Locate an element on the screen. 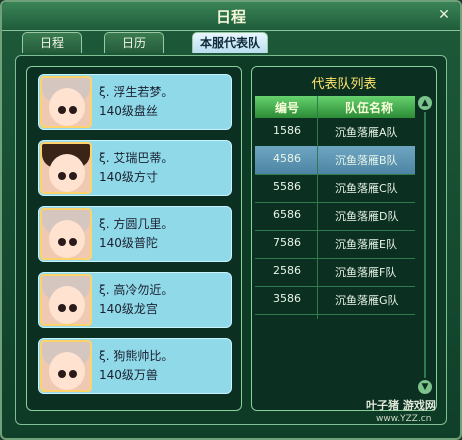 The image size is (462, 440). table-row: 2586 沉鱼落雁F队 is located at coordinates (335, 272).